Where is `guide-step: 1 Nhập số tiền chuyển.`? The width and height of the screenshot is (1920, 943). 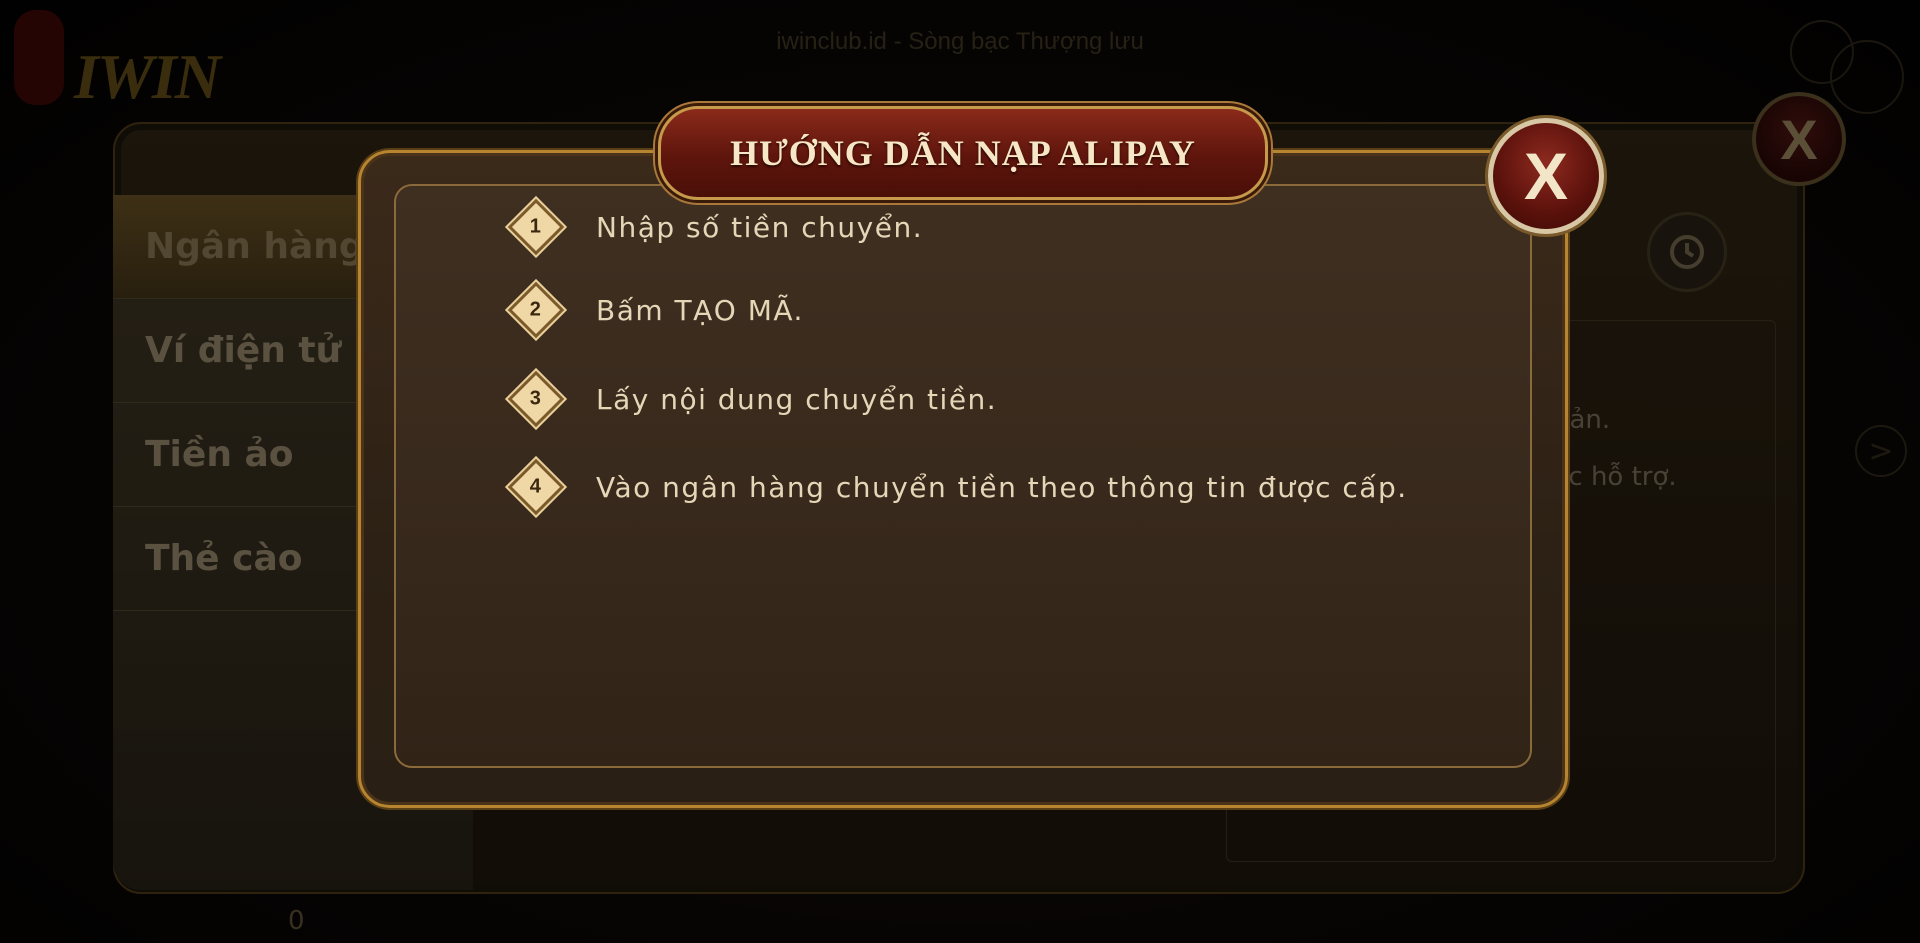 guide-step: 1 Nhập số tiền chuyển. is located at coordinates (715, 227).